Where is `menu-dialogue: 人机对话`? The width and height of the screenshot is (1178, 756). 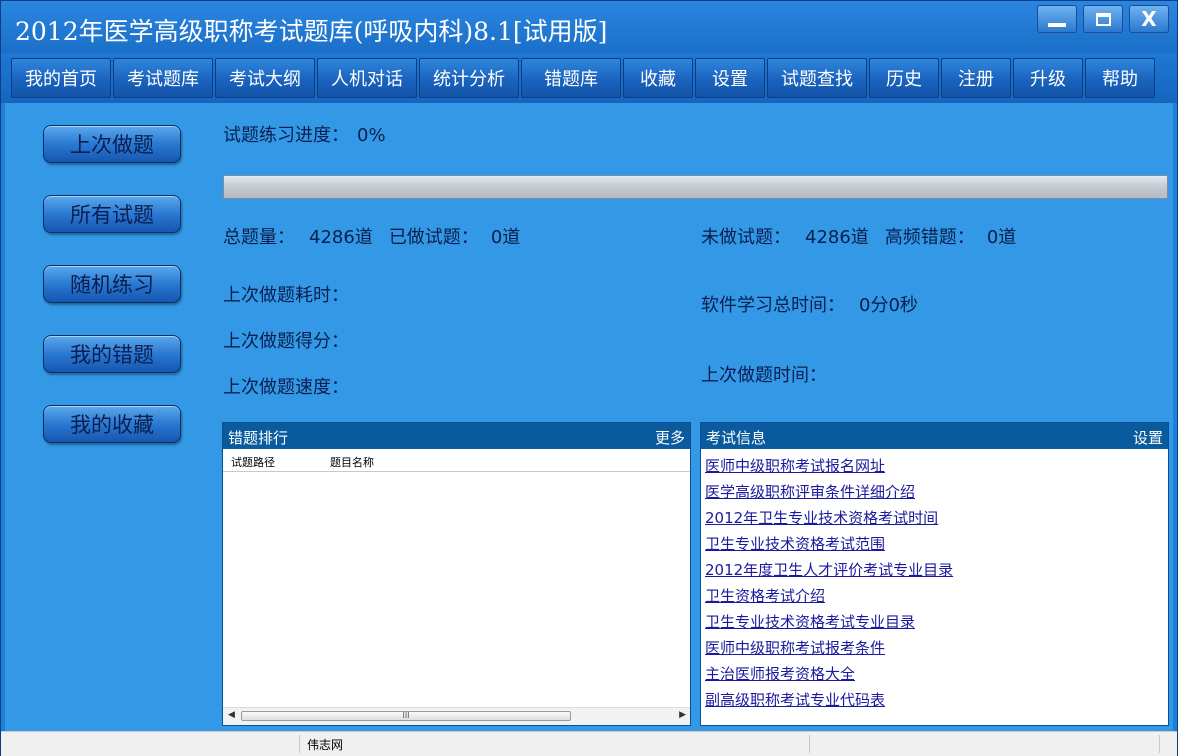 menu-dialogue: 人机对话 is located at coordinates (367, 78).